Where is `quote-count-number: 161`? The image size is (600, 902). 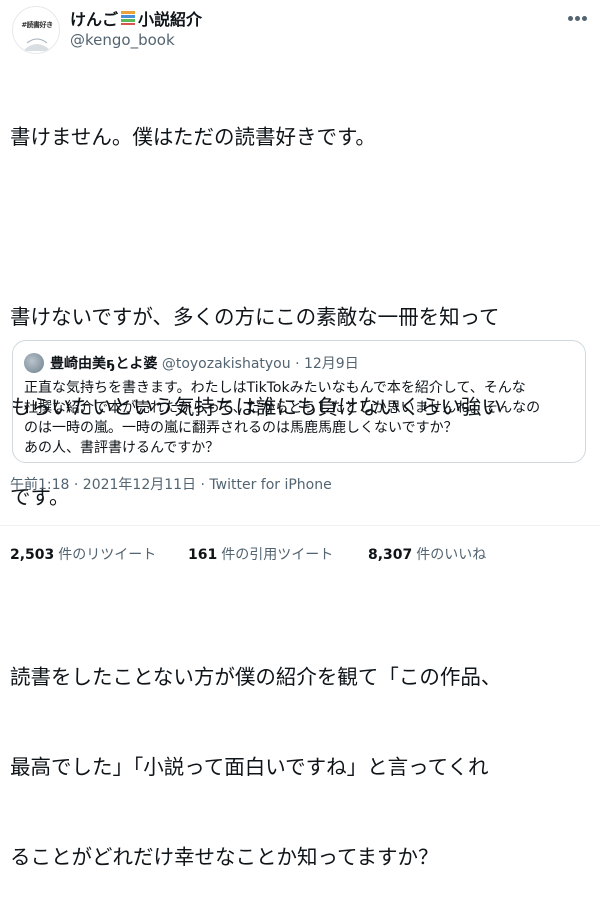
quote-count-number: 161 is located at coordinates (203, 555).